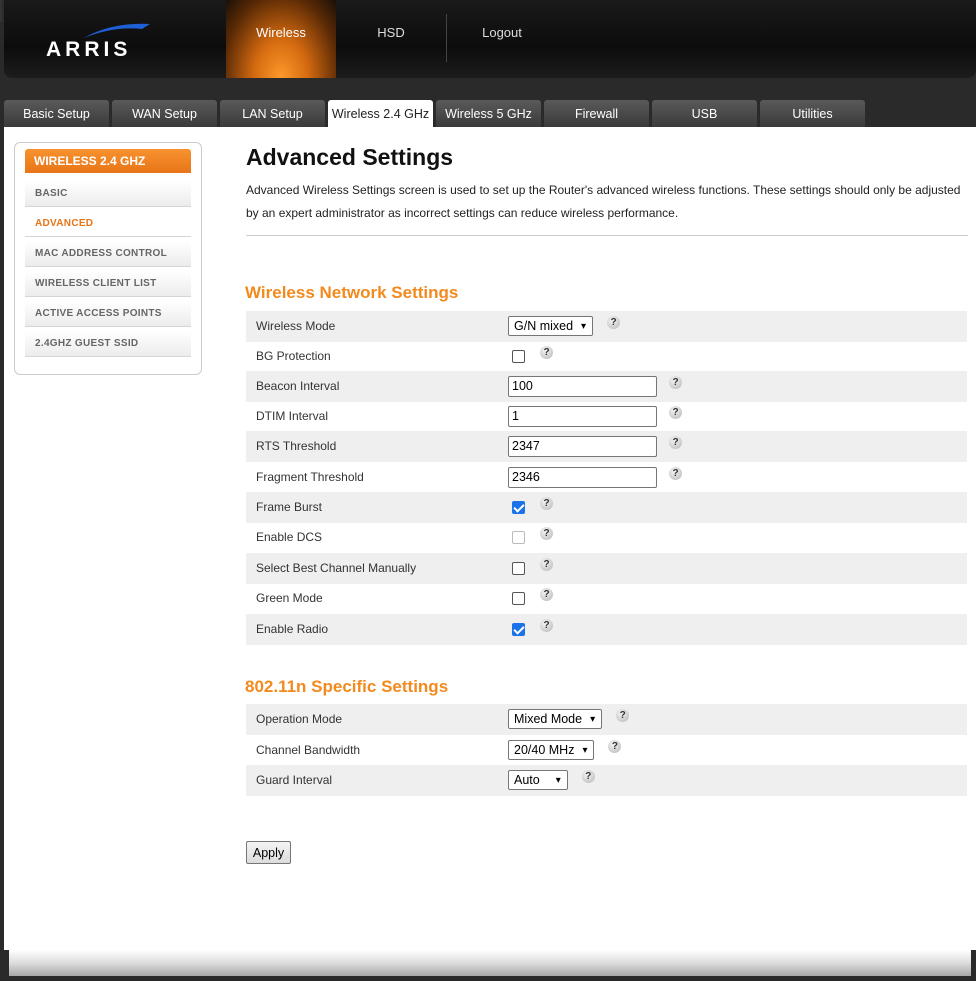 The image size is (976, 981). Describe the element at coordinates (289, 598) in the screenshot. I see `row-label: Green Mode` at that location.